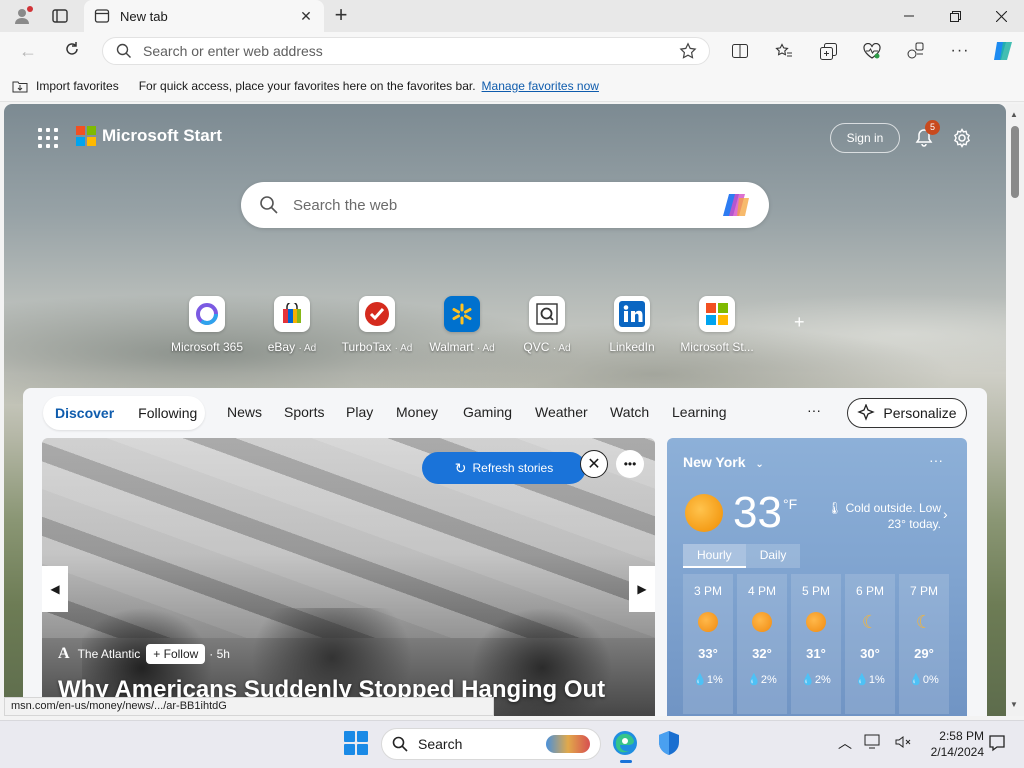 The width and height of the screenshot is (1024, 768). I want to click on weather-location-selector: New York ⌄, so click(723, 462).